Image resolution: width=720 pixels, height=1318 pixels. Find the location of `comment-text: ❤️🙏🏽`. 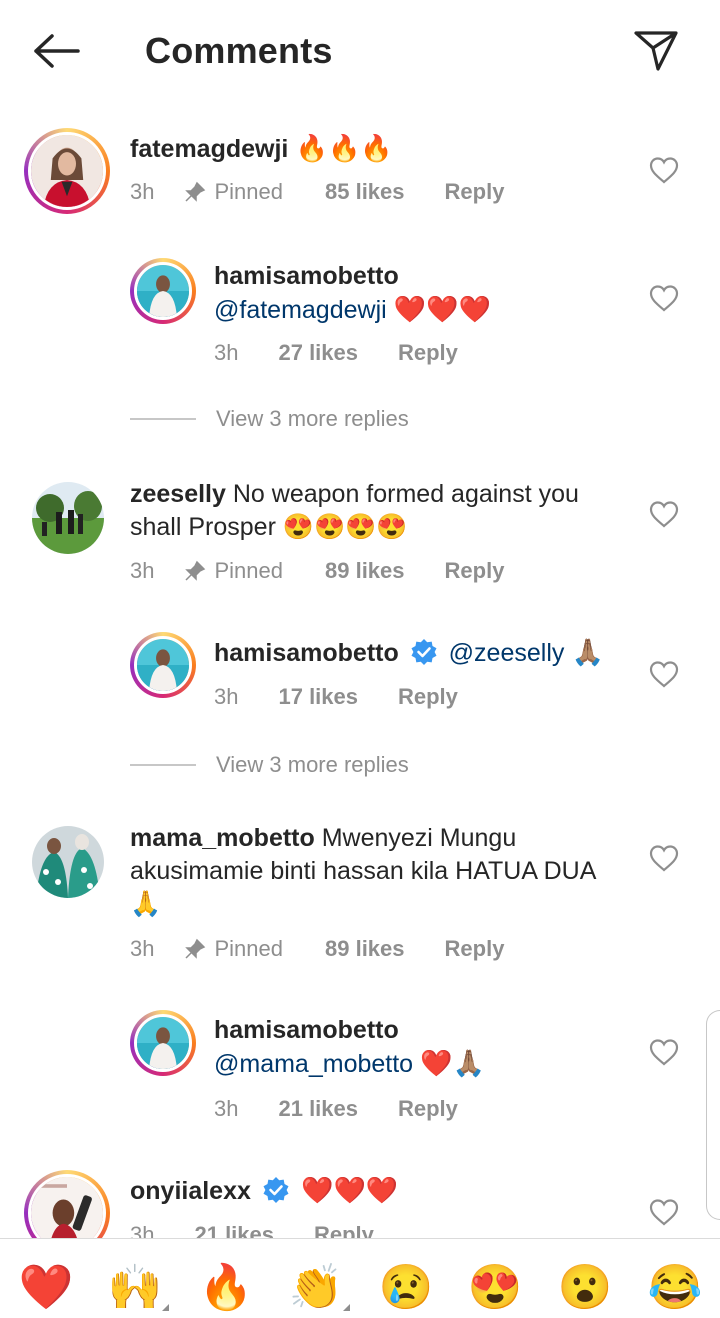

comment-text: ❤️🙏🏽 is located at coordinates (449, 1063).